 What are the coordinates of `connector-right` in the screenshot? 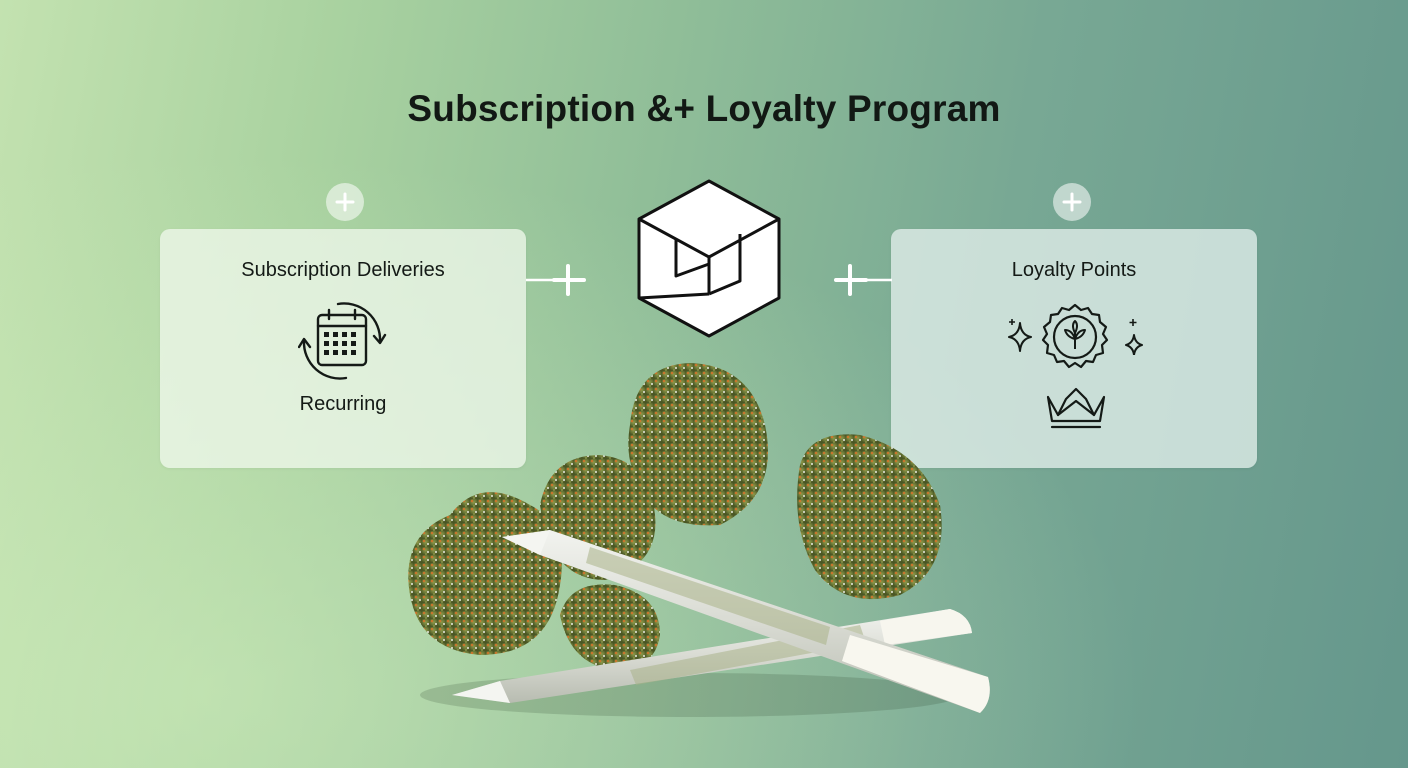 It's located at (863, 280).